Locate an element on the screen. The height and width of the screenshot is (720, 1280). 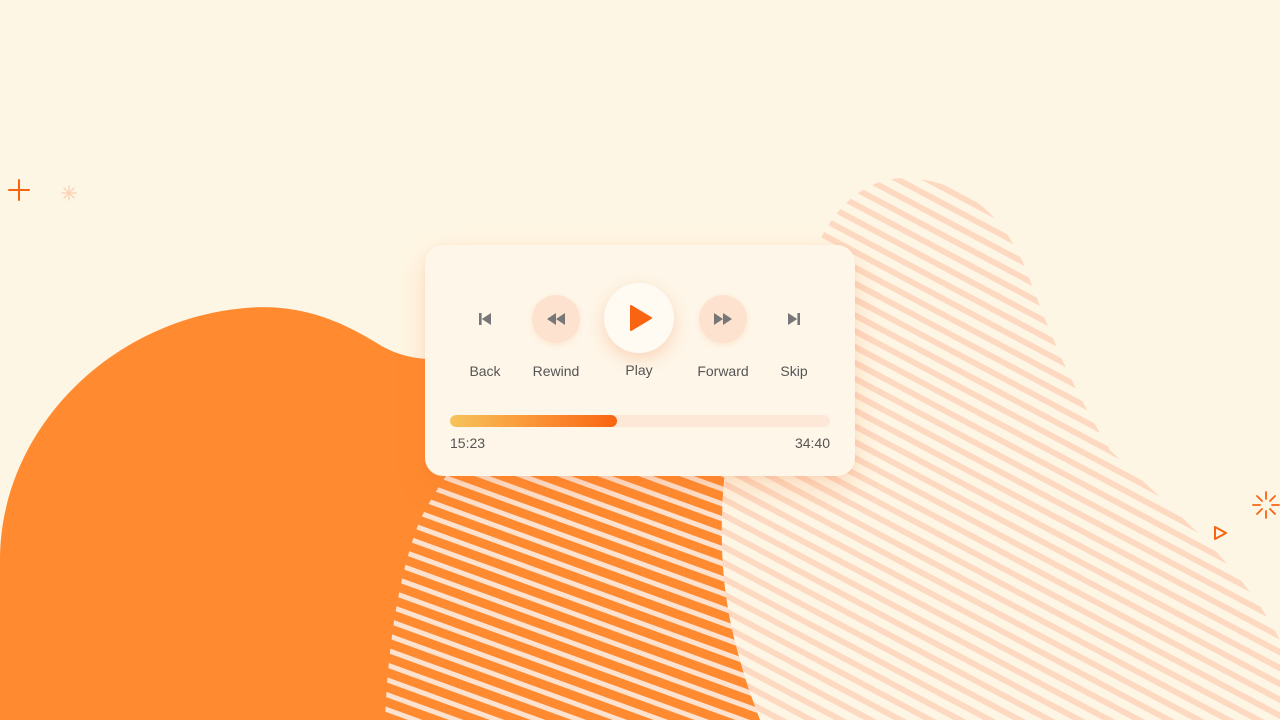
triangle-outline-icon is located at coordinates (1220, 533).